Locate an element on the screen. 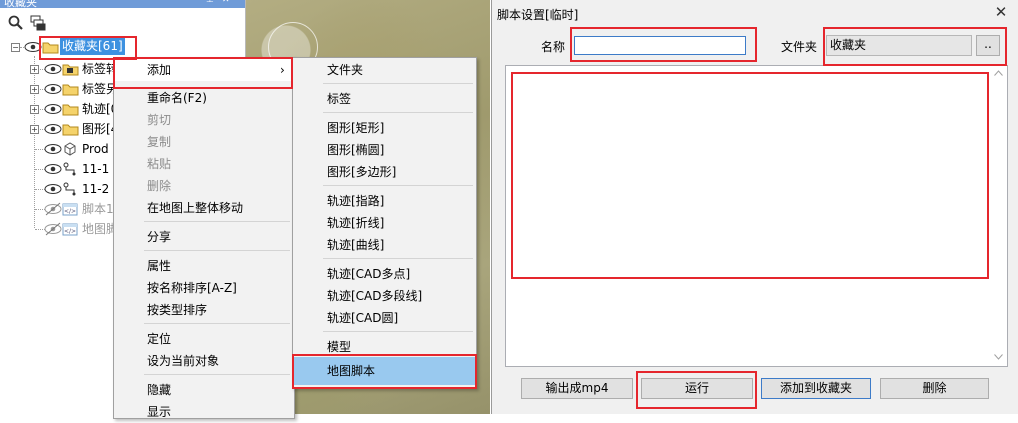 Image resolution: width=1018 pixels, height=423 pixels. submenu-item: 文件夹 is located at coordinates (384, 70).